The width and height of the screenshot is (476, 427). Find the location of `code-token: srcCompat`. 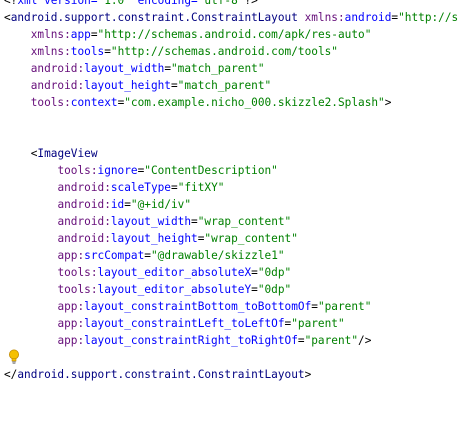

code-token: srcCompat is located at coordinates (114, 255).